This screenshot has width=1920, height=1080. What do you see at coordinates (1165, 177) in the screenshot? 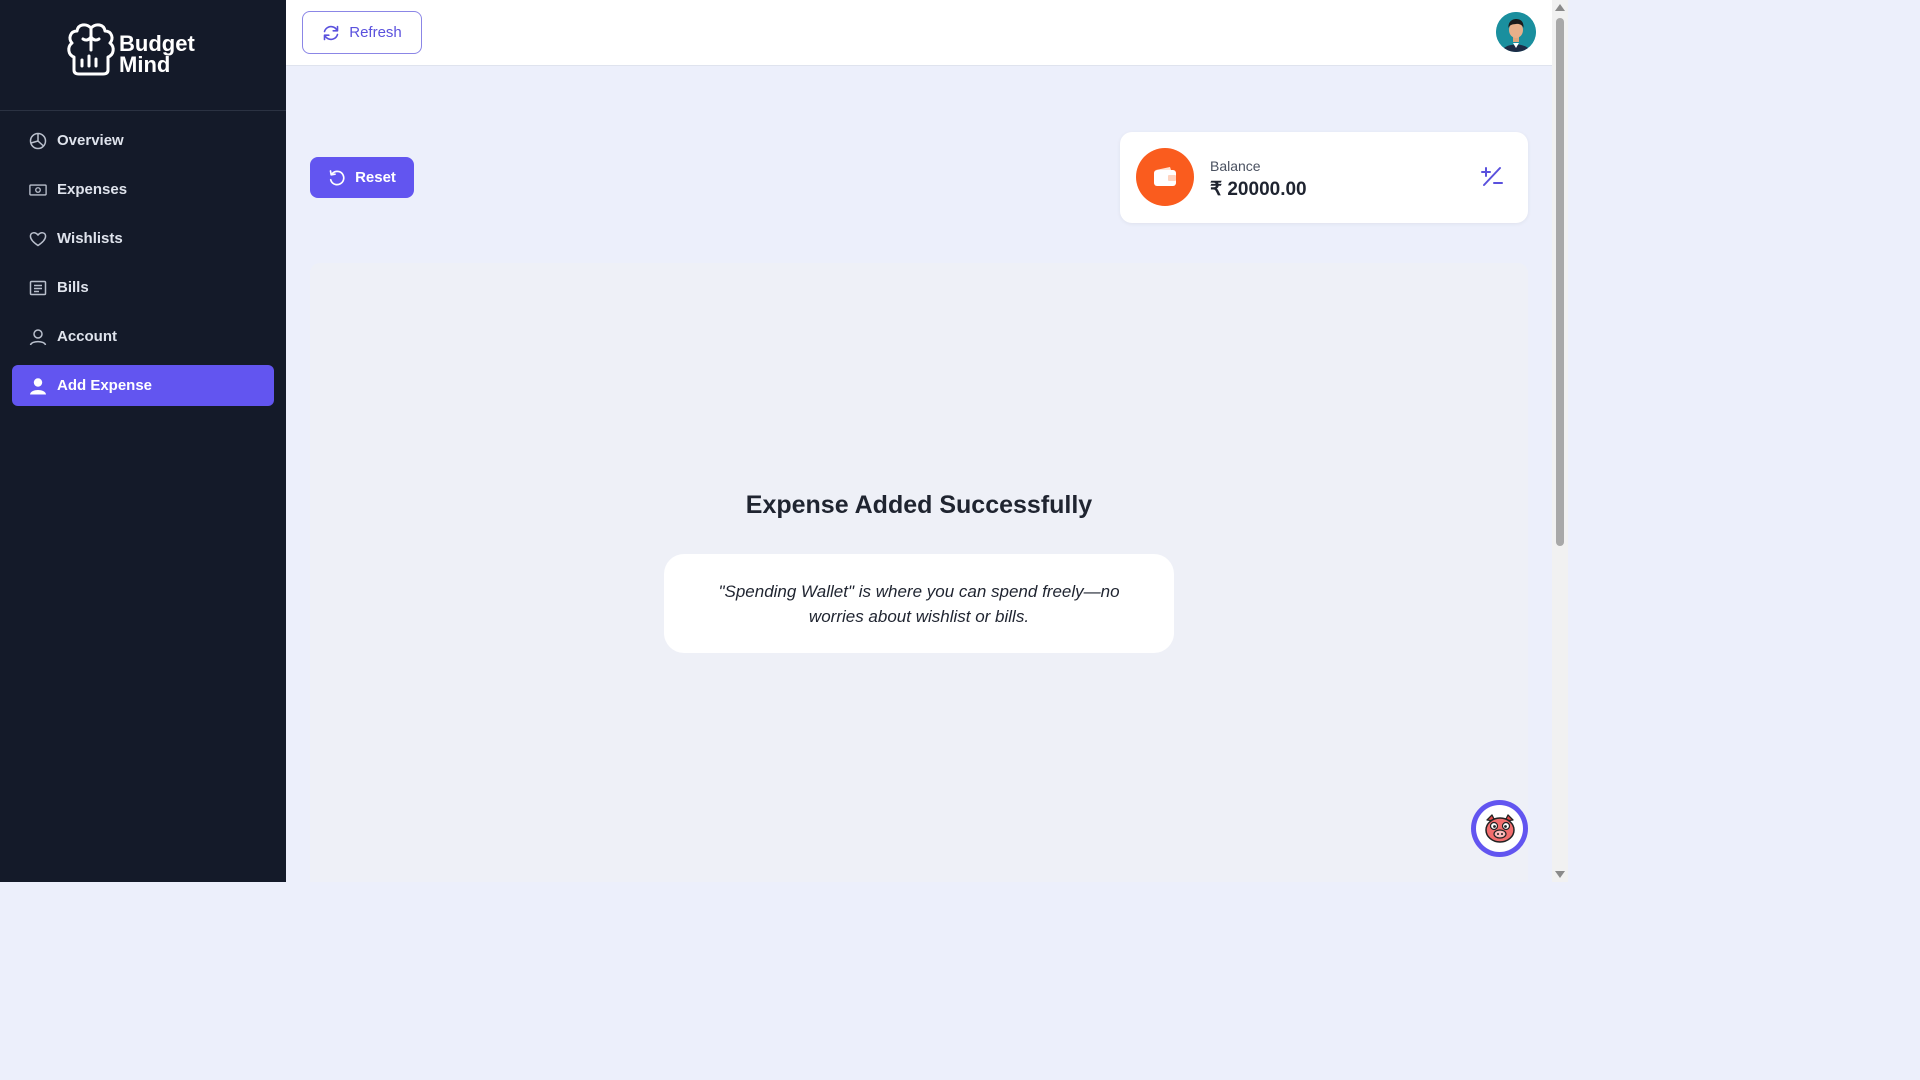
I see `wallet-icon` at bounding box center [1165, 177].